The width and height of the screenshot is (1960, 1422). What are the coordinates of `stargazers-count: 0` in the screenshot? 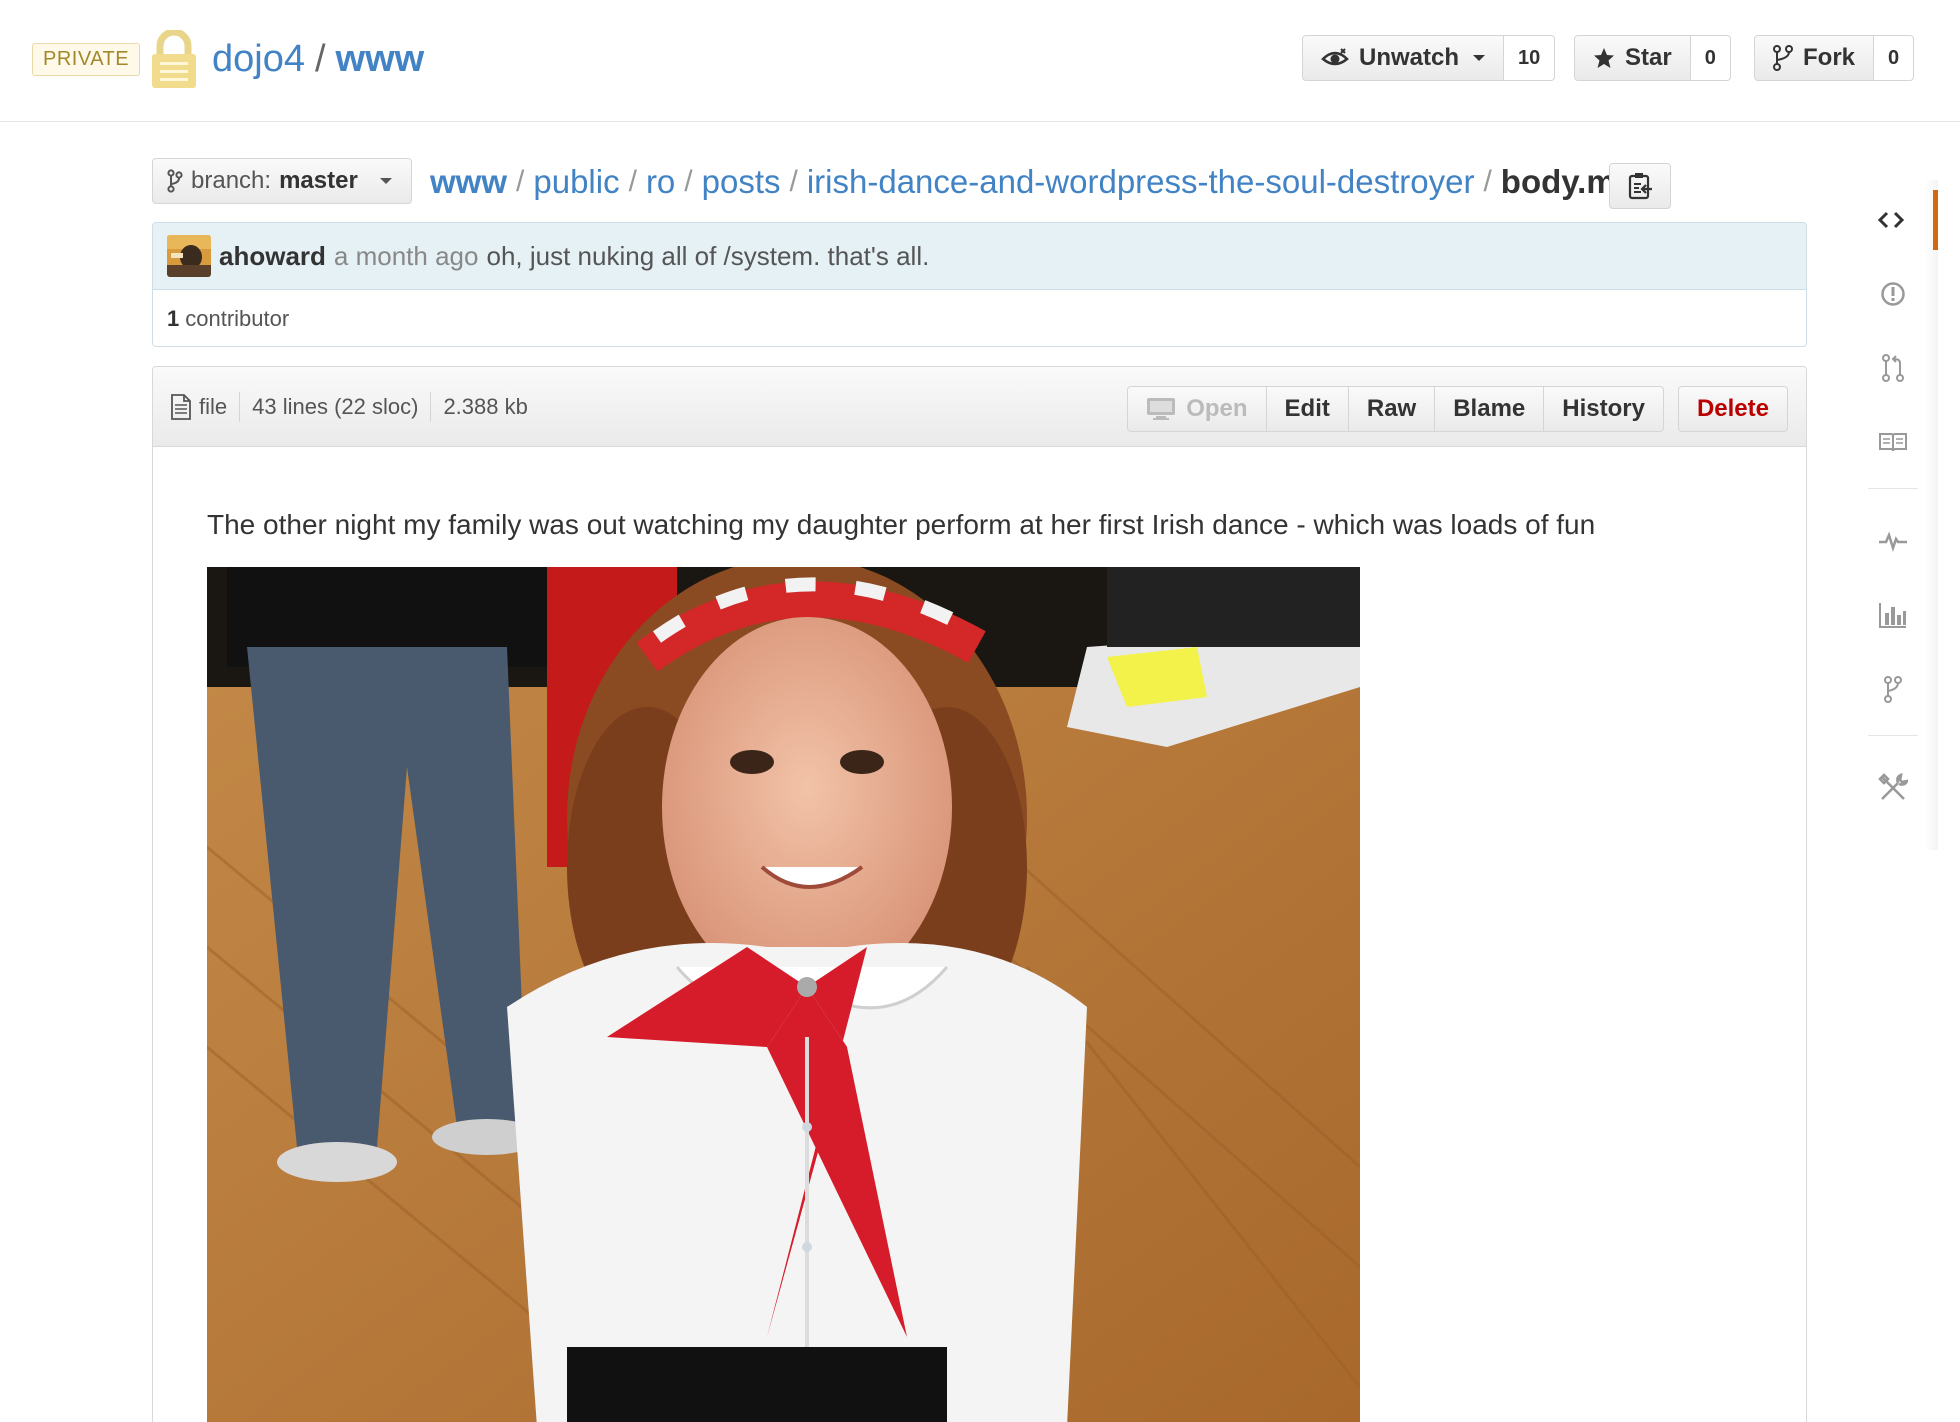 It's located at (1710, 58).